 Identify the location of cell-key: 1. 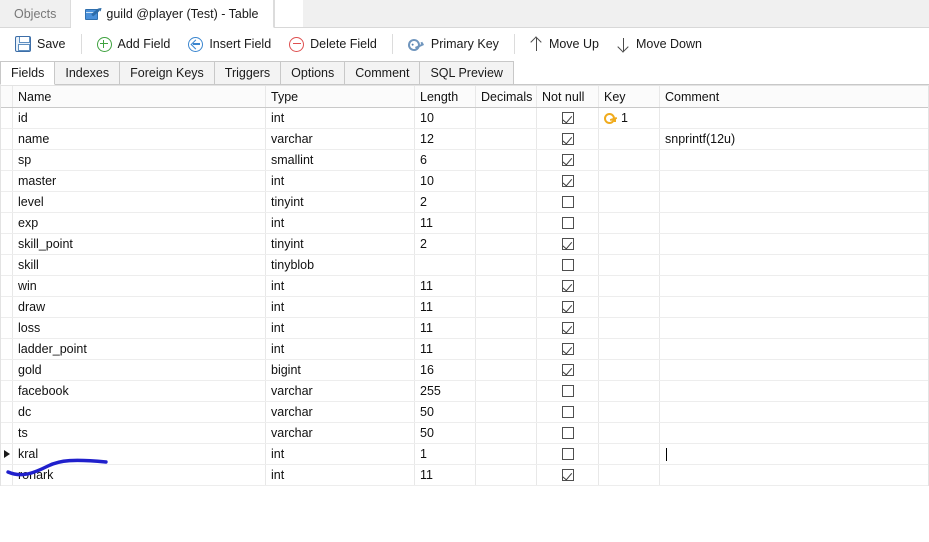
(629, 118).